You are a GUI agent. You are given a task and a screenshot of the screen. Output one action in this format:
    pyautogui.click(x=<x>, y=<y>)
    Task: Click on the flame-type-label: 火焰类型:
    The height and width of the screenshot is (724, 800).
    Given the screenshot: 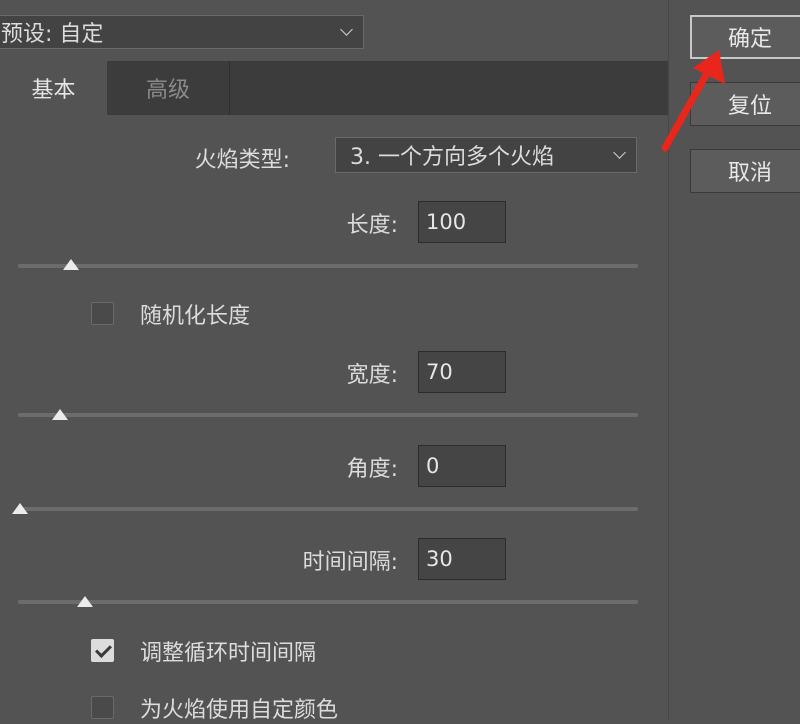 What is the action you would take?
    pyautogui.click(x=242, y=160)
    